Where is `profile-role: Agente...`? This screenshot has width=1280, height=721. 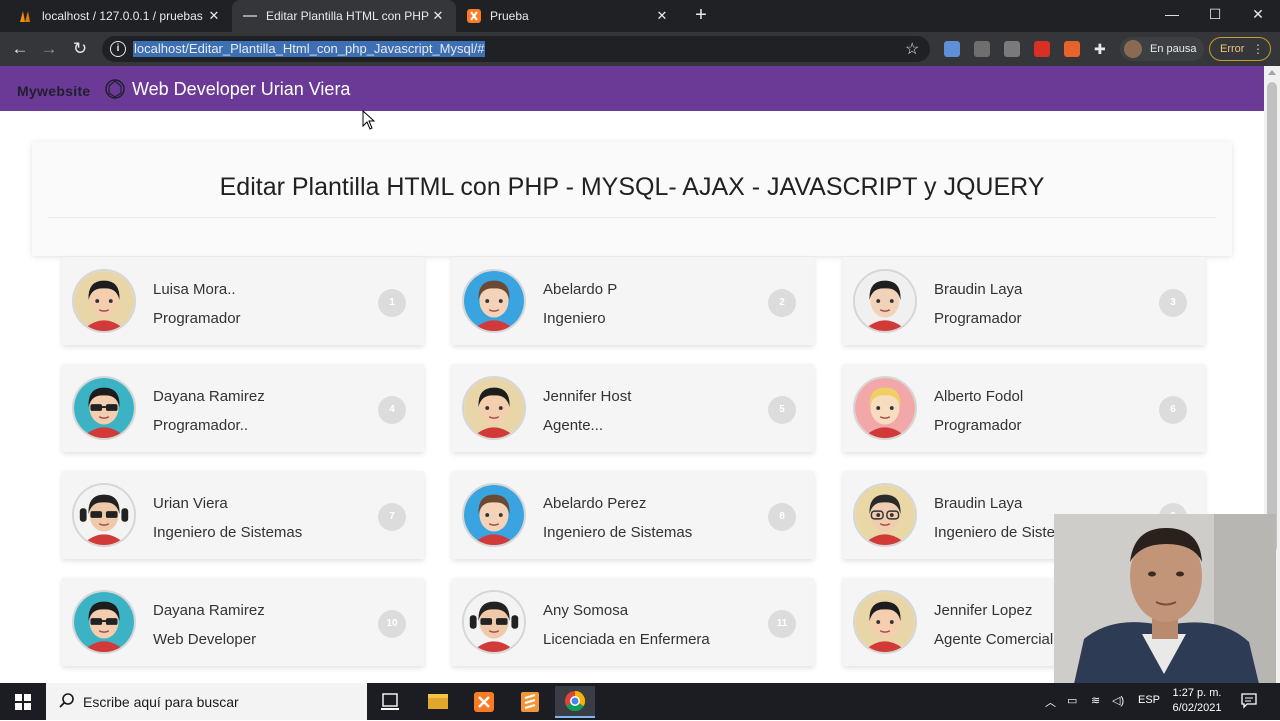
profile-role: Agente... is located at coordinates (573, 425).